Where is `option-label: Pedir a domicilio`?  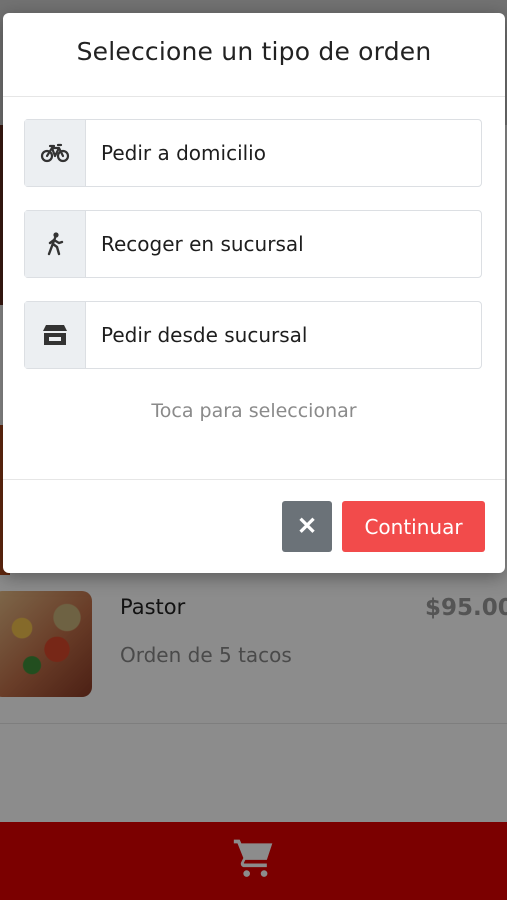 option-label: Pedir a domicilio is located at coordinates (183, 153).